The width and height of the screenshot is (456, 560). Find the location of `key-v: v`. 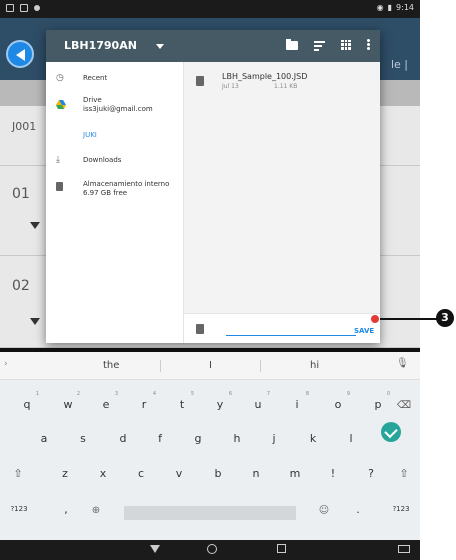

key-v: v is located at coordinates (179, 473).